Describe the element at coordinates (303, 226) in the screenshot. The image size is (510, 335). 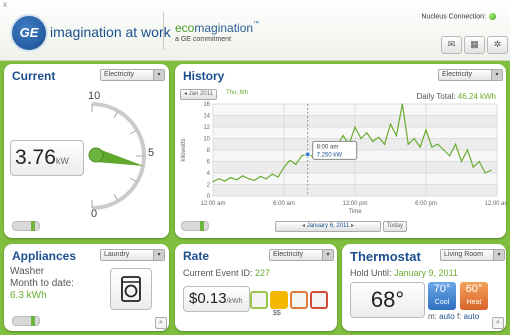
I see `date-prev-icon: ◂` at that location.